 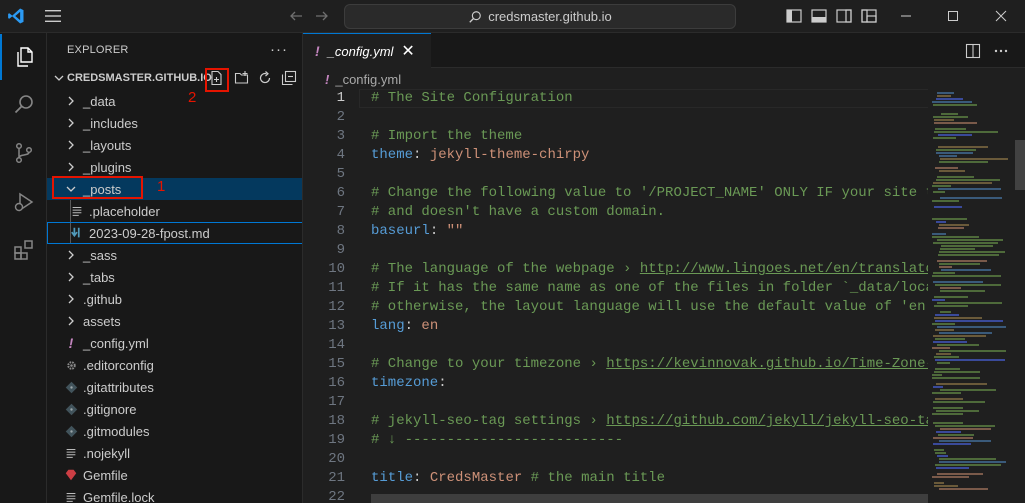 I want to click on folder-item: assets, so click(x=174, y=321).